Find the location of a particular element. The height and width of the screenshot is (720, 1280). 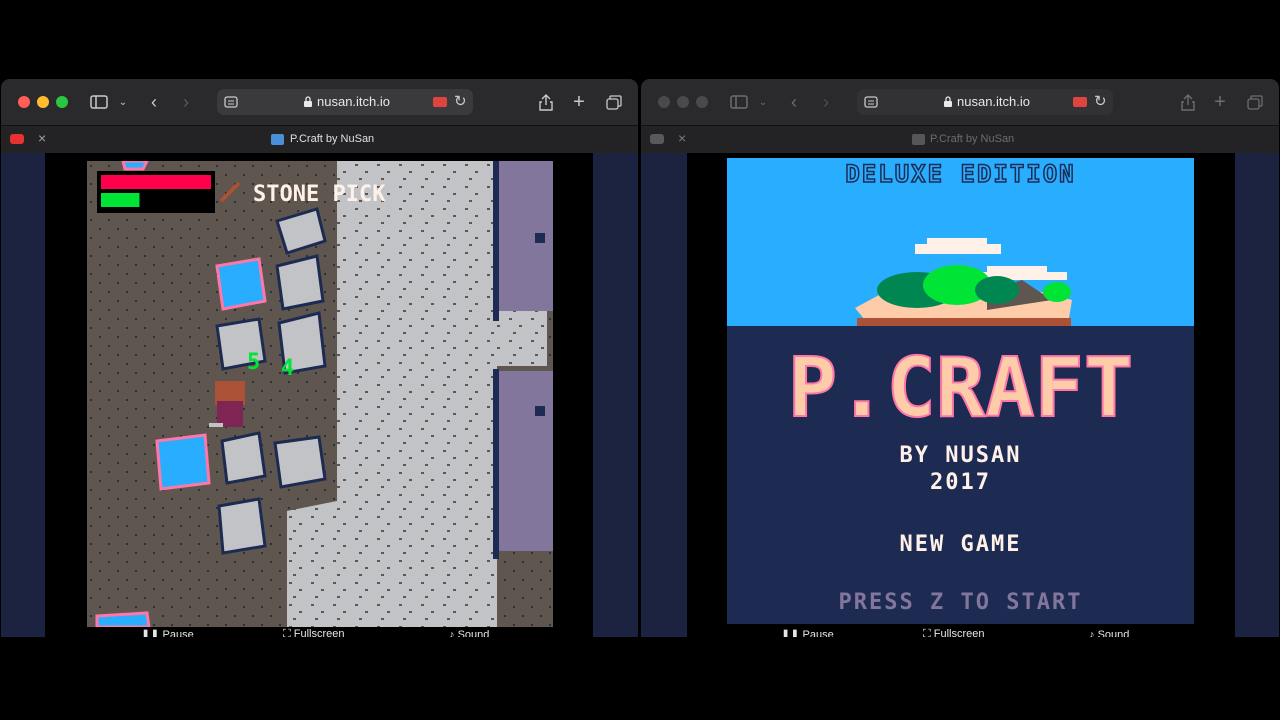

hud-item-label: STONE PICK is located at coordinates (319, 194).